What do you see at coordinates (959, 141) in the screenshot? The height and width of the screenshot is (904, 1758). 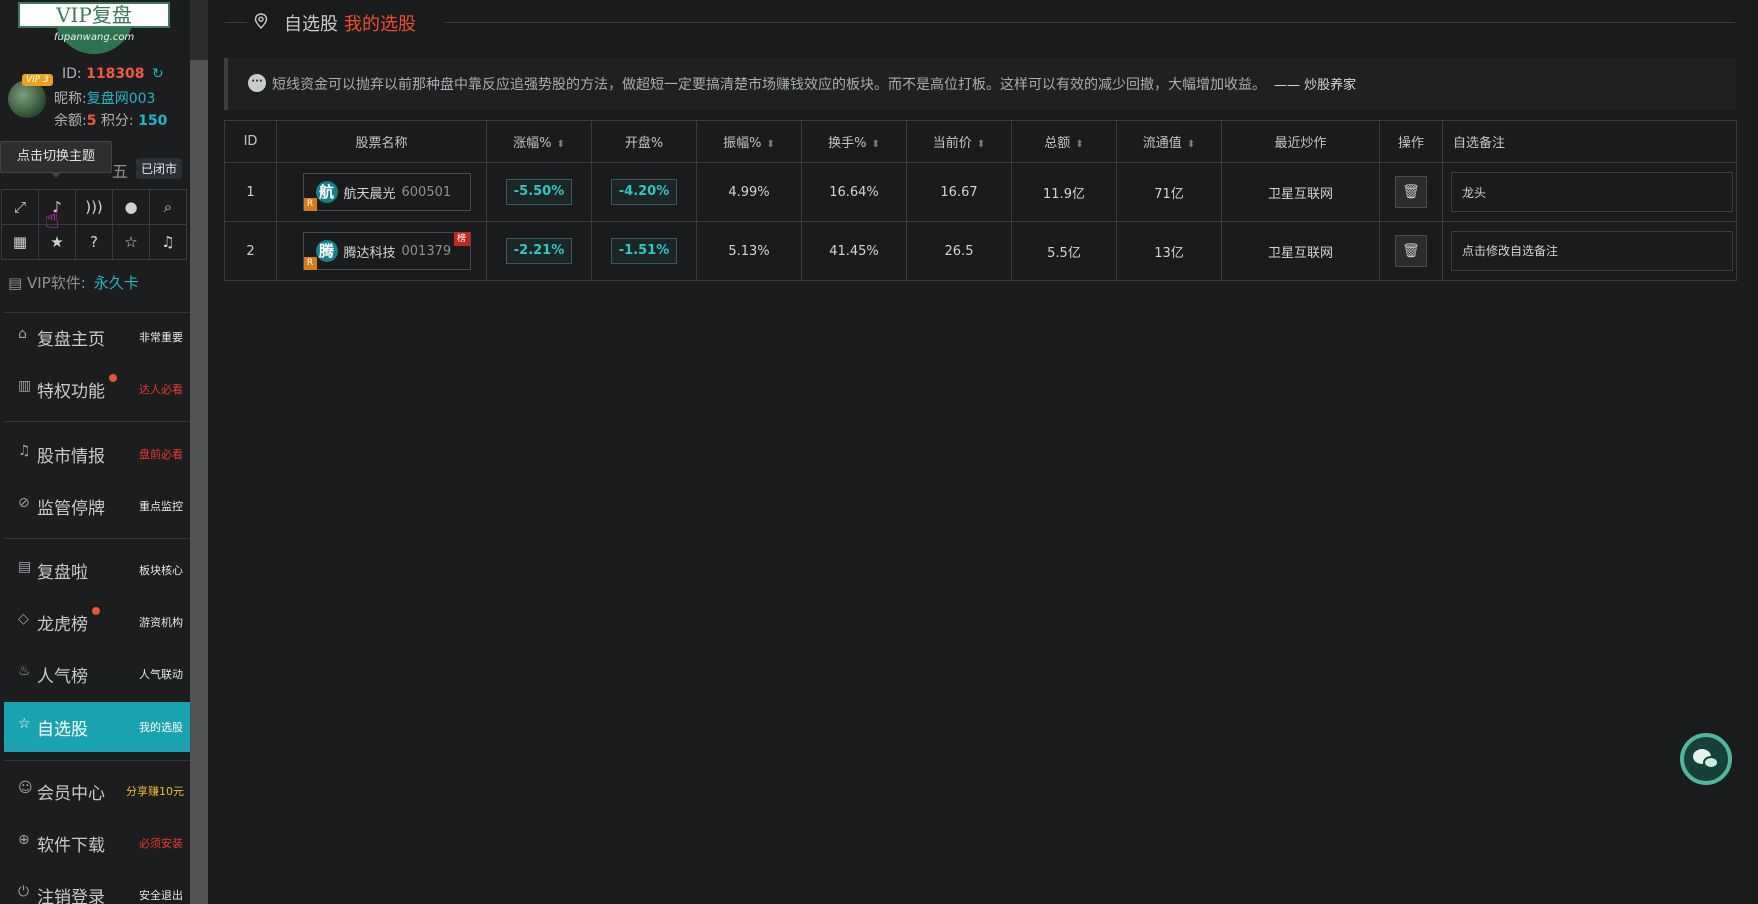 I see `col-header-price: 当前价 ⬍` at bounding box center [959, 141].